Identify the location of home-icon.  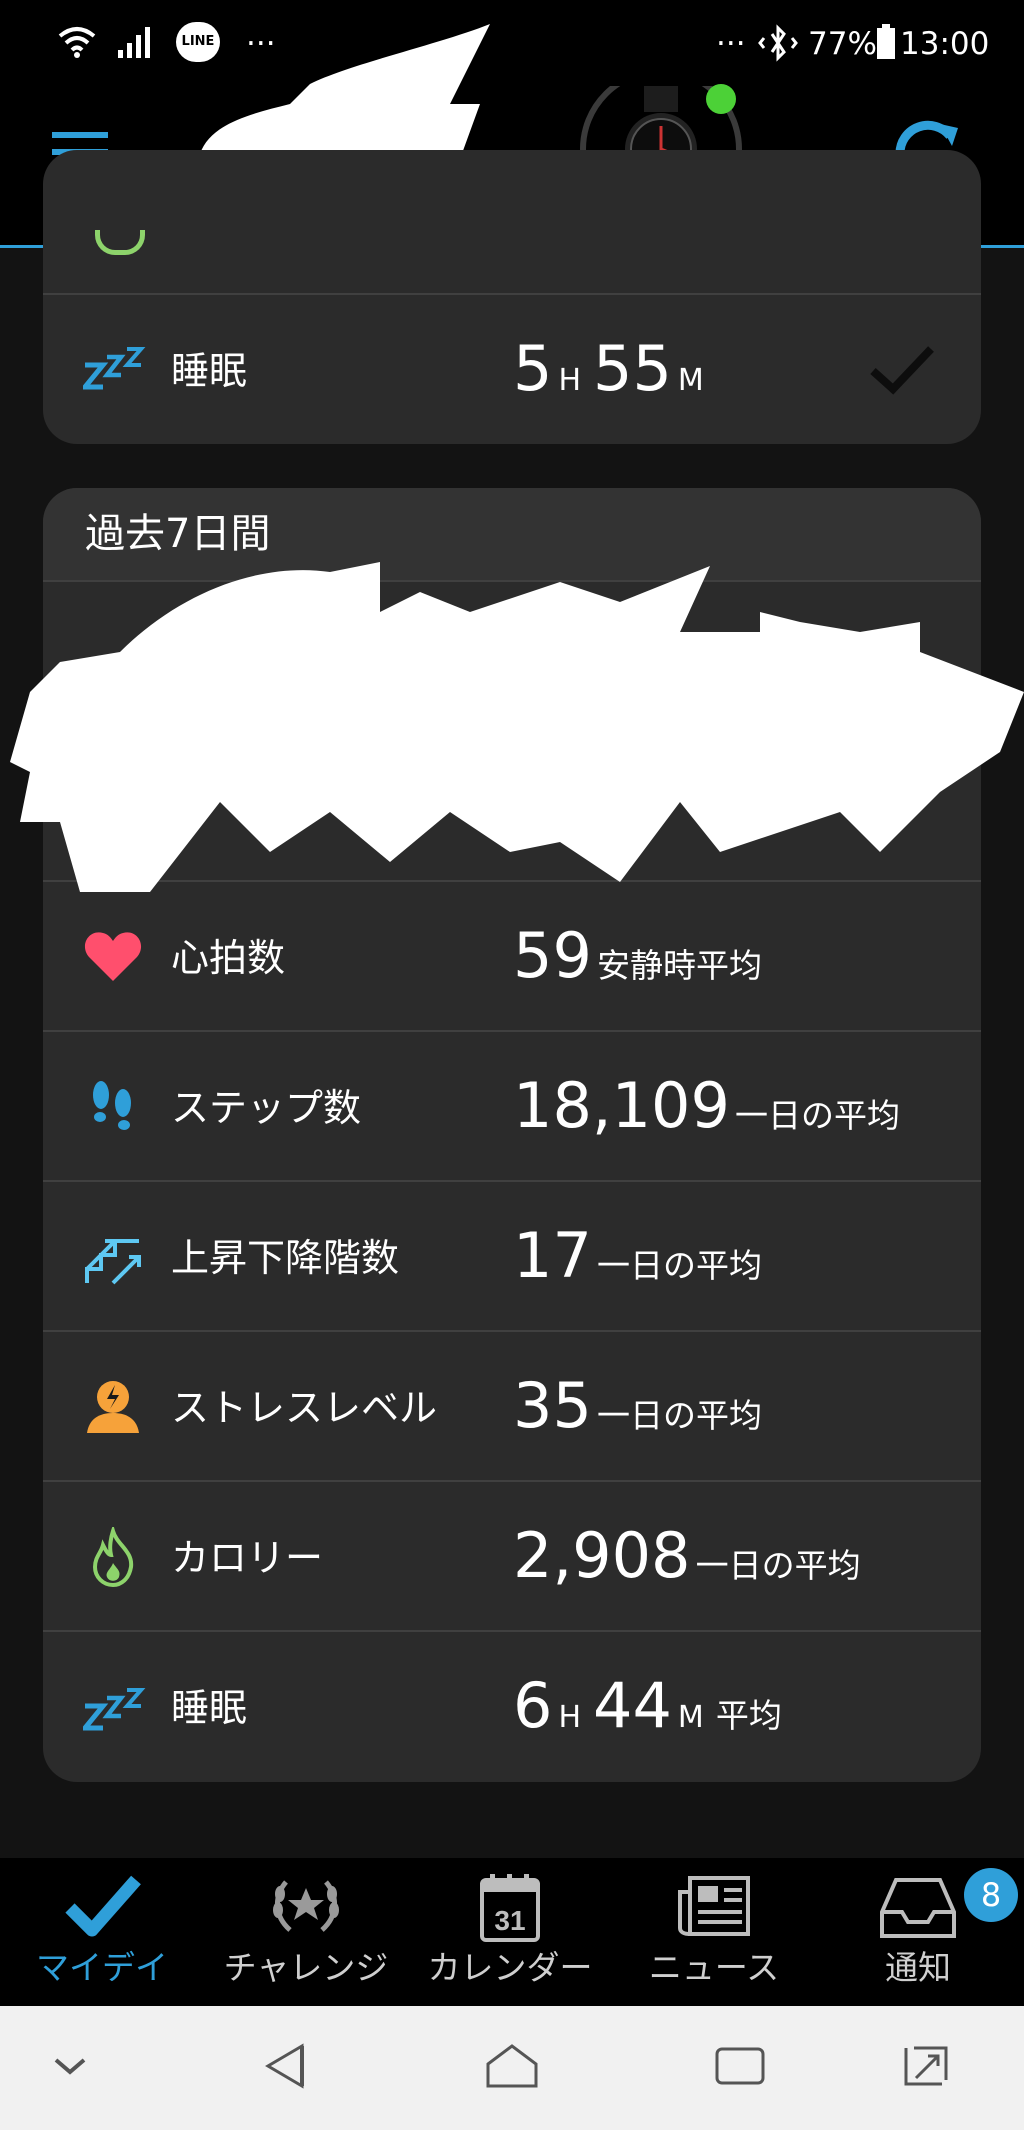
(512, 2066).